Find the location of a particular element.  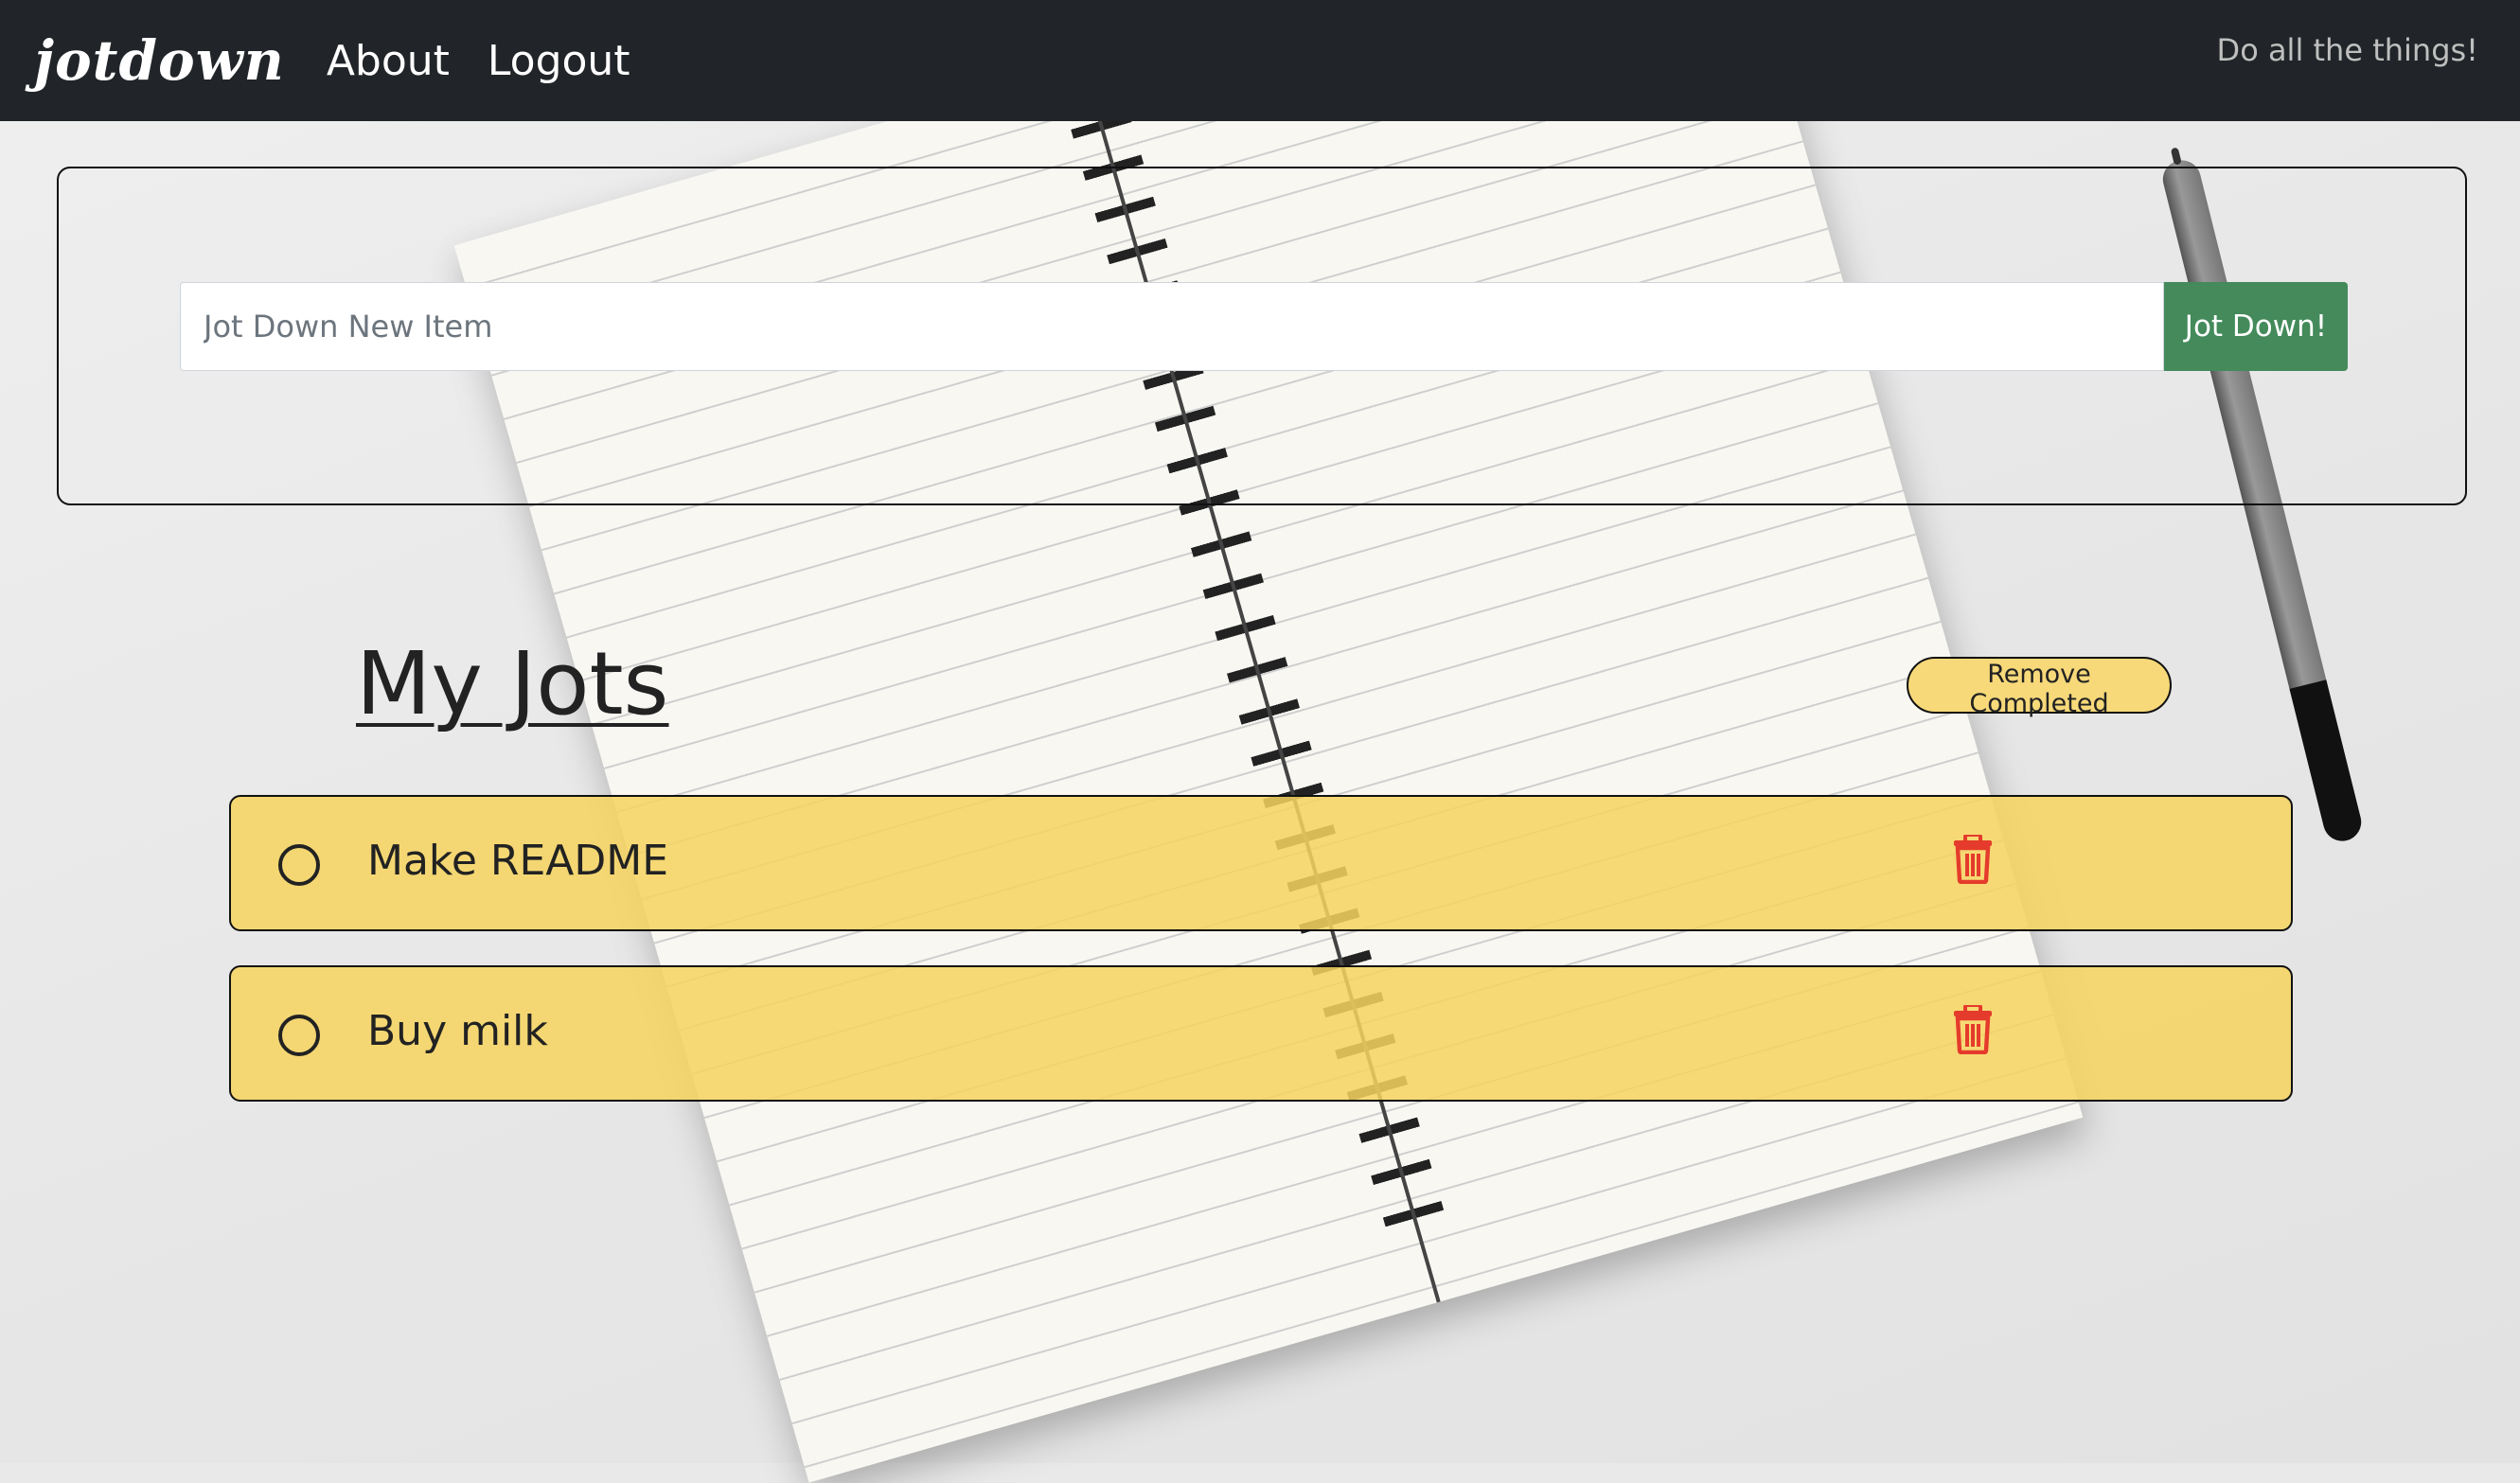

nav-link-logout: Logout is located at coordinates (559, 61).